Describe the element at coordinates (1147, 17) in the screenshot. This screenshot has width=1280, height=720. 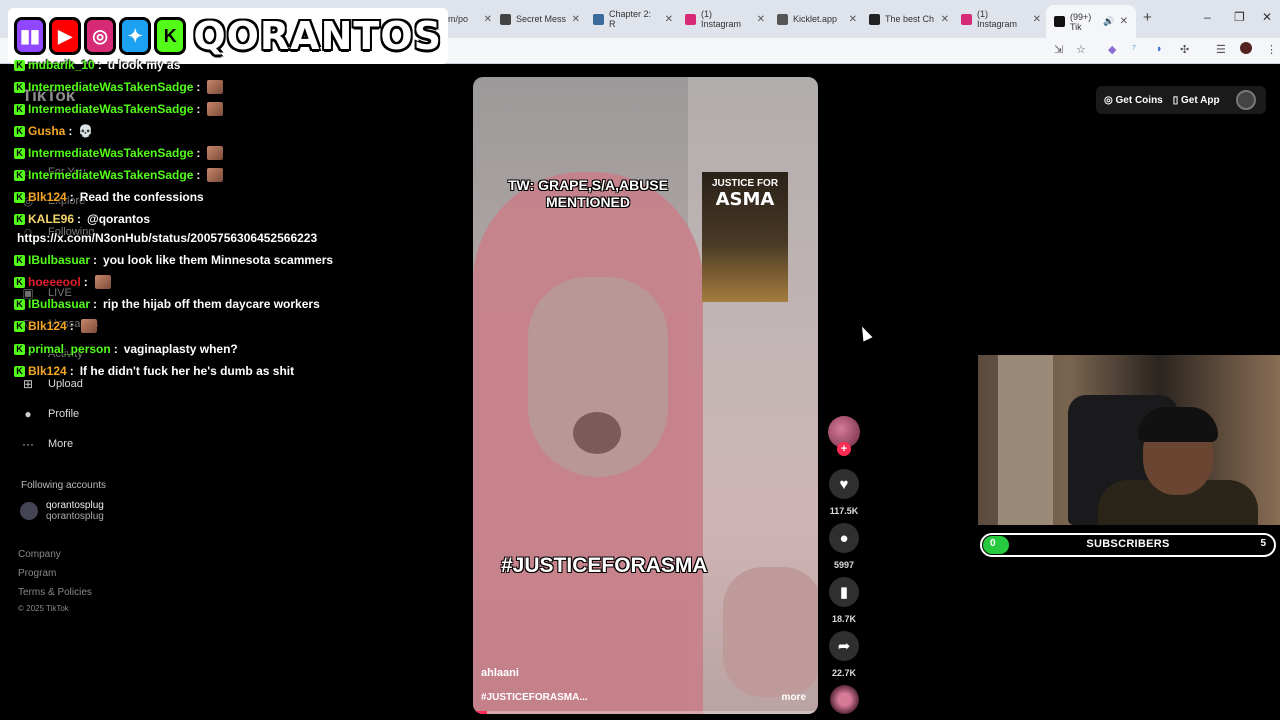
I see `new-tab-button: +` at that location.